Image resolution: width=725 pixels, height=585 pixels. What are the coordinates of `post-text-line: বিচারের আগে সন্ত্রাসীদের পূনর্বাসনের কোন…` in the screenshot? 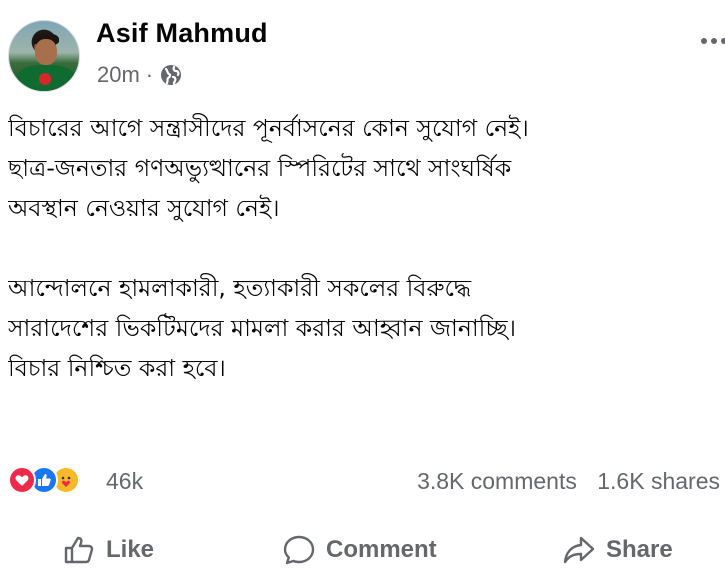 It's located at (268, 128).